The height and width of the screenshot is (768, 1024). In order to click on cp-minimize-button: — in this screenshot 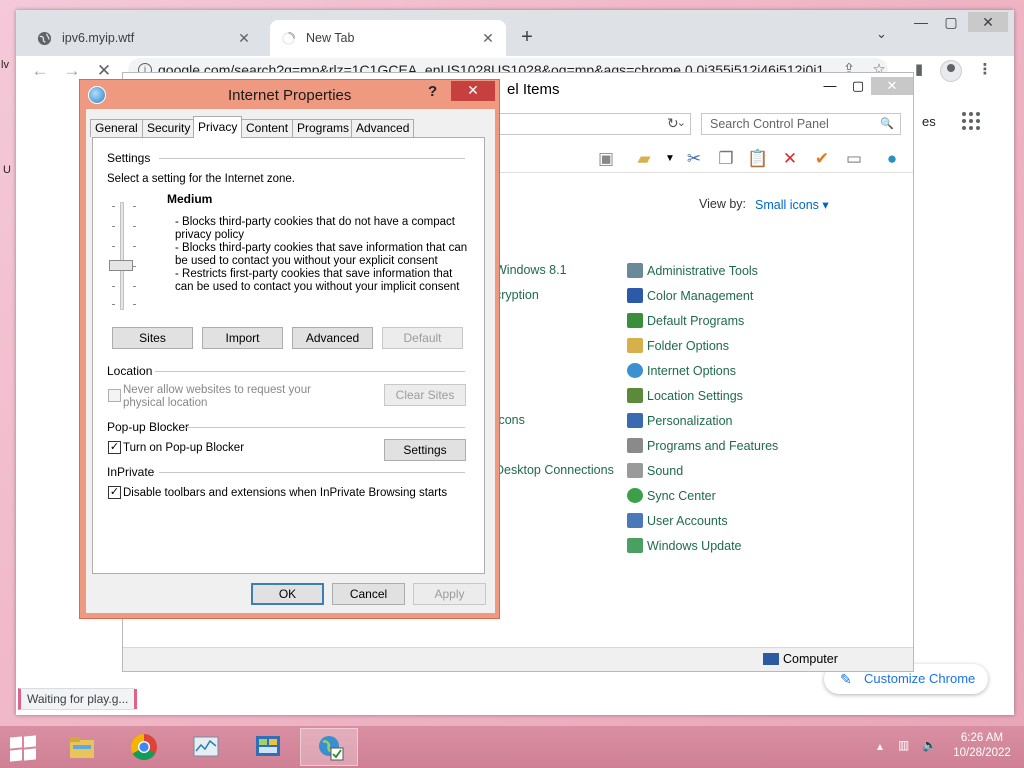, I will do `click(830, 86)`.